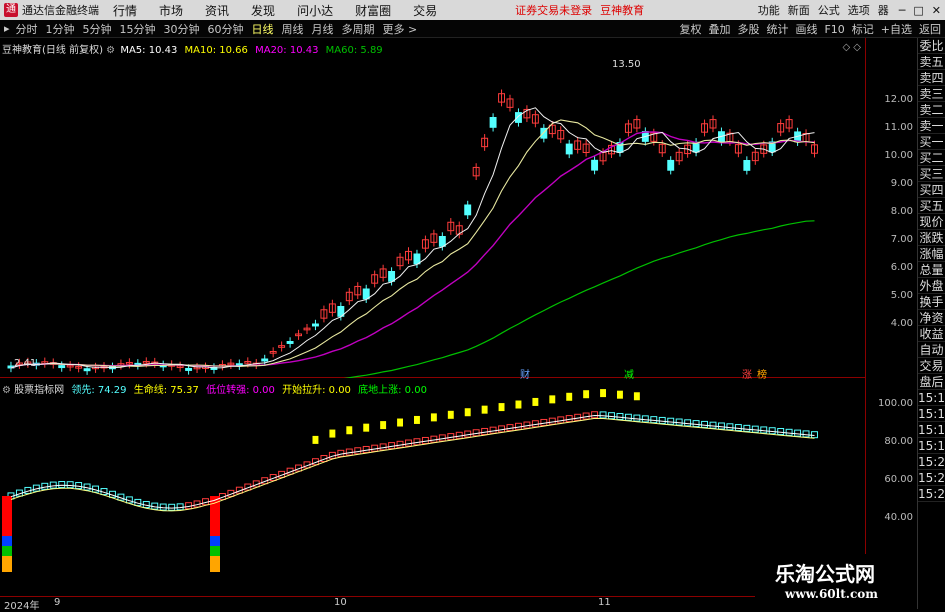 The image size is (945, 612). What do you see at coordinates (931, 94) in the screenshot?
I see `side-tab: 卖三` at bounding box center [931, 94].